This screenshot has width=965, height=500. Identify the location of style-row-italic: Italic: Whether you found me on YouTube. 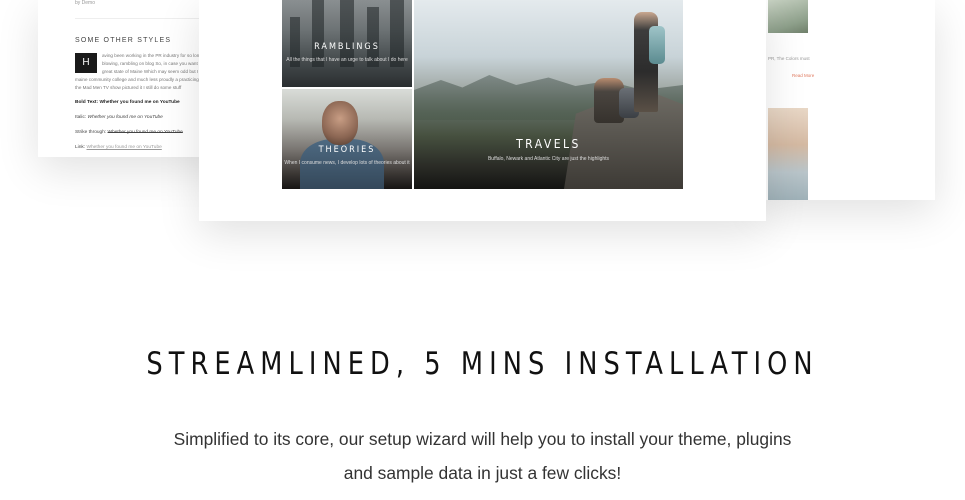
(119, 117).